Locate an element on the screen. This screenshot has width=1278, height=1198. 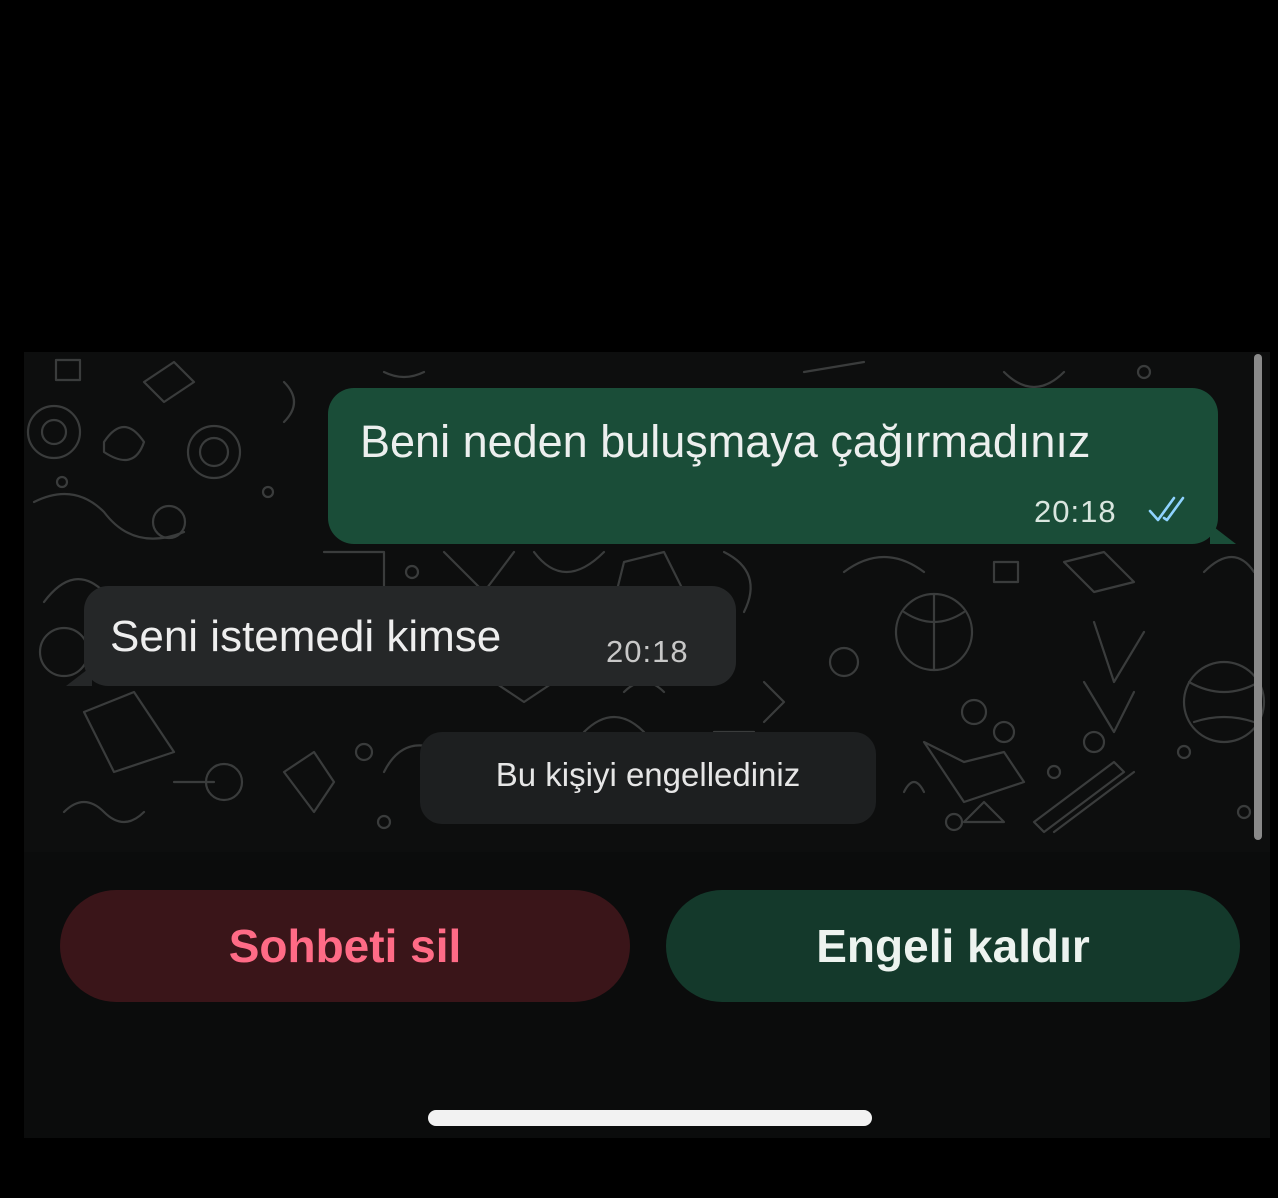
outgoing-message-time: 20:18 is located at coordinates (1075, 511).